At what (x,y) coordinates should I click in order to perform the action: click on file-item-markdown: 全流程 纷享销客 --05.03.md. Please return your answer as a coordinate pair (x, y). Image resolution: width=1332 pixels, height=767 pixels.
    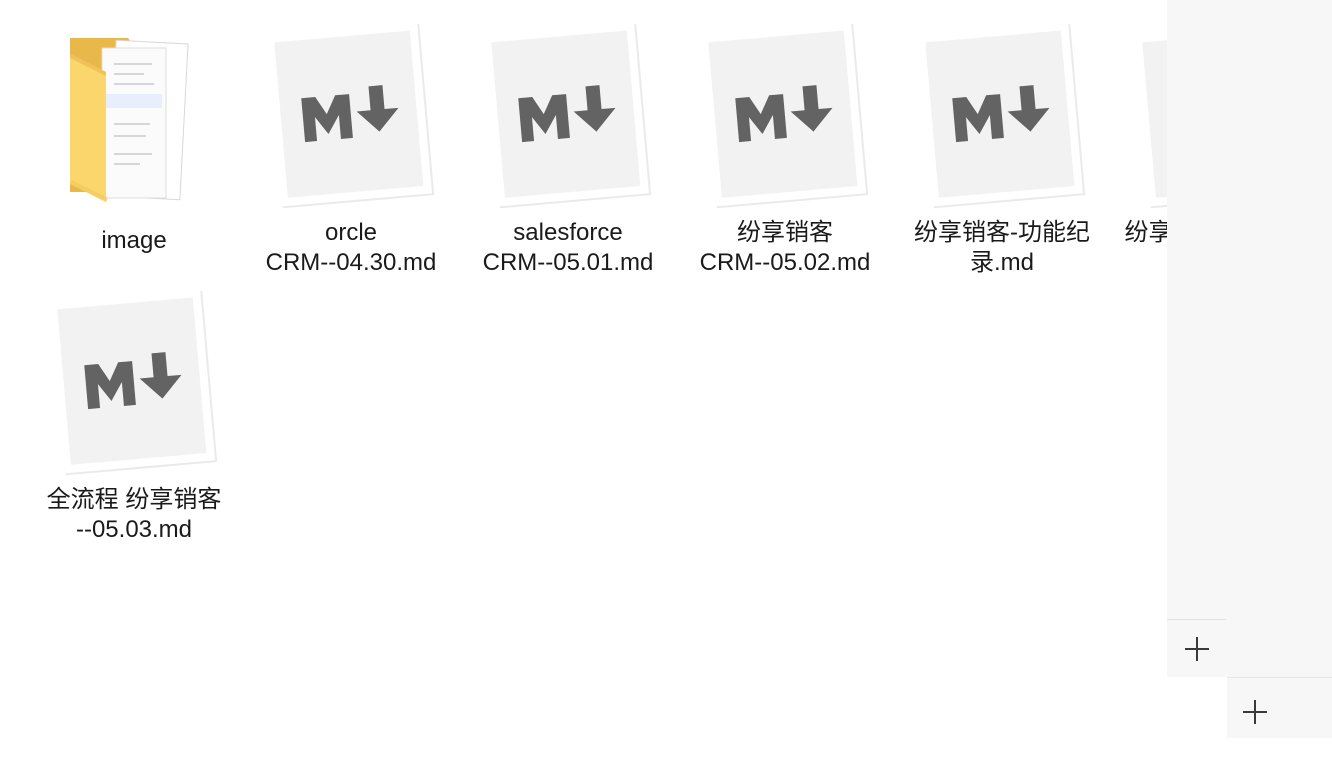
    Looking at the image, I should click on (134, 414).